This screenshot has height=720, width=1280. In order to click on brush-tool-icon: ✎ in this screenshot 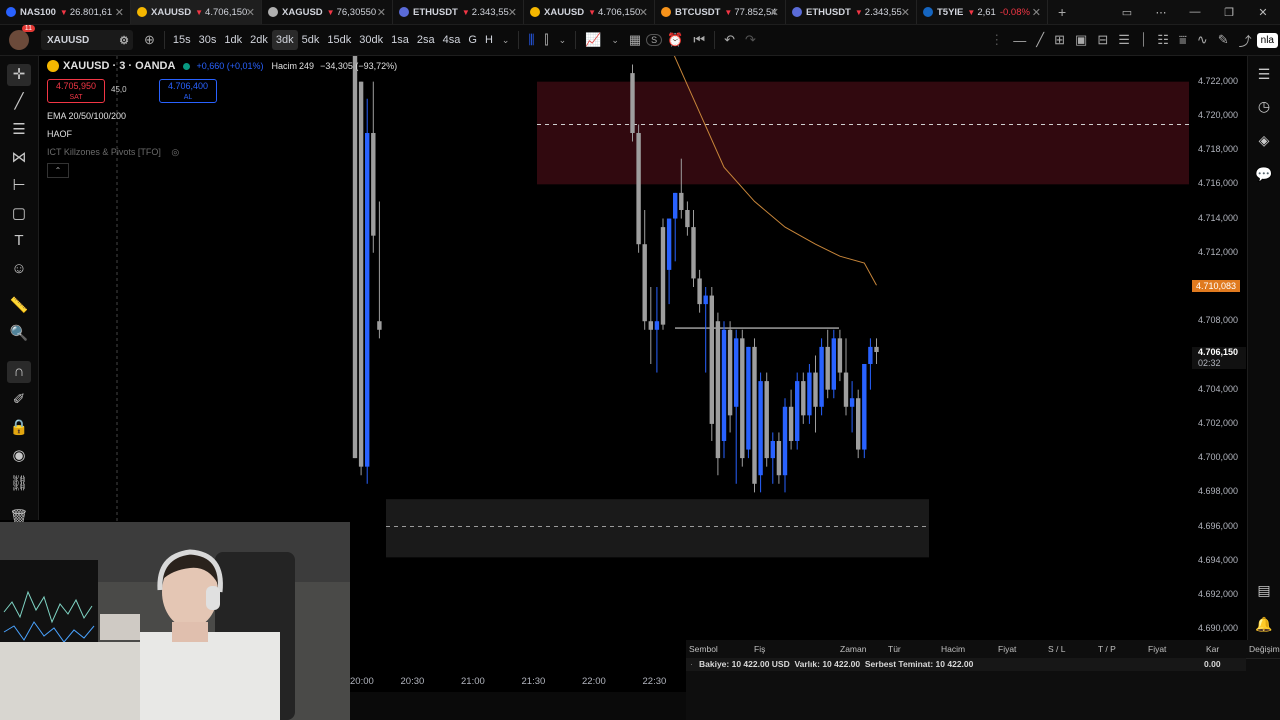, I will do `click(1223, 40)`.